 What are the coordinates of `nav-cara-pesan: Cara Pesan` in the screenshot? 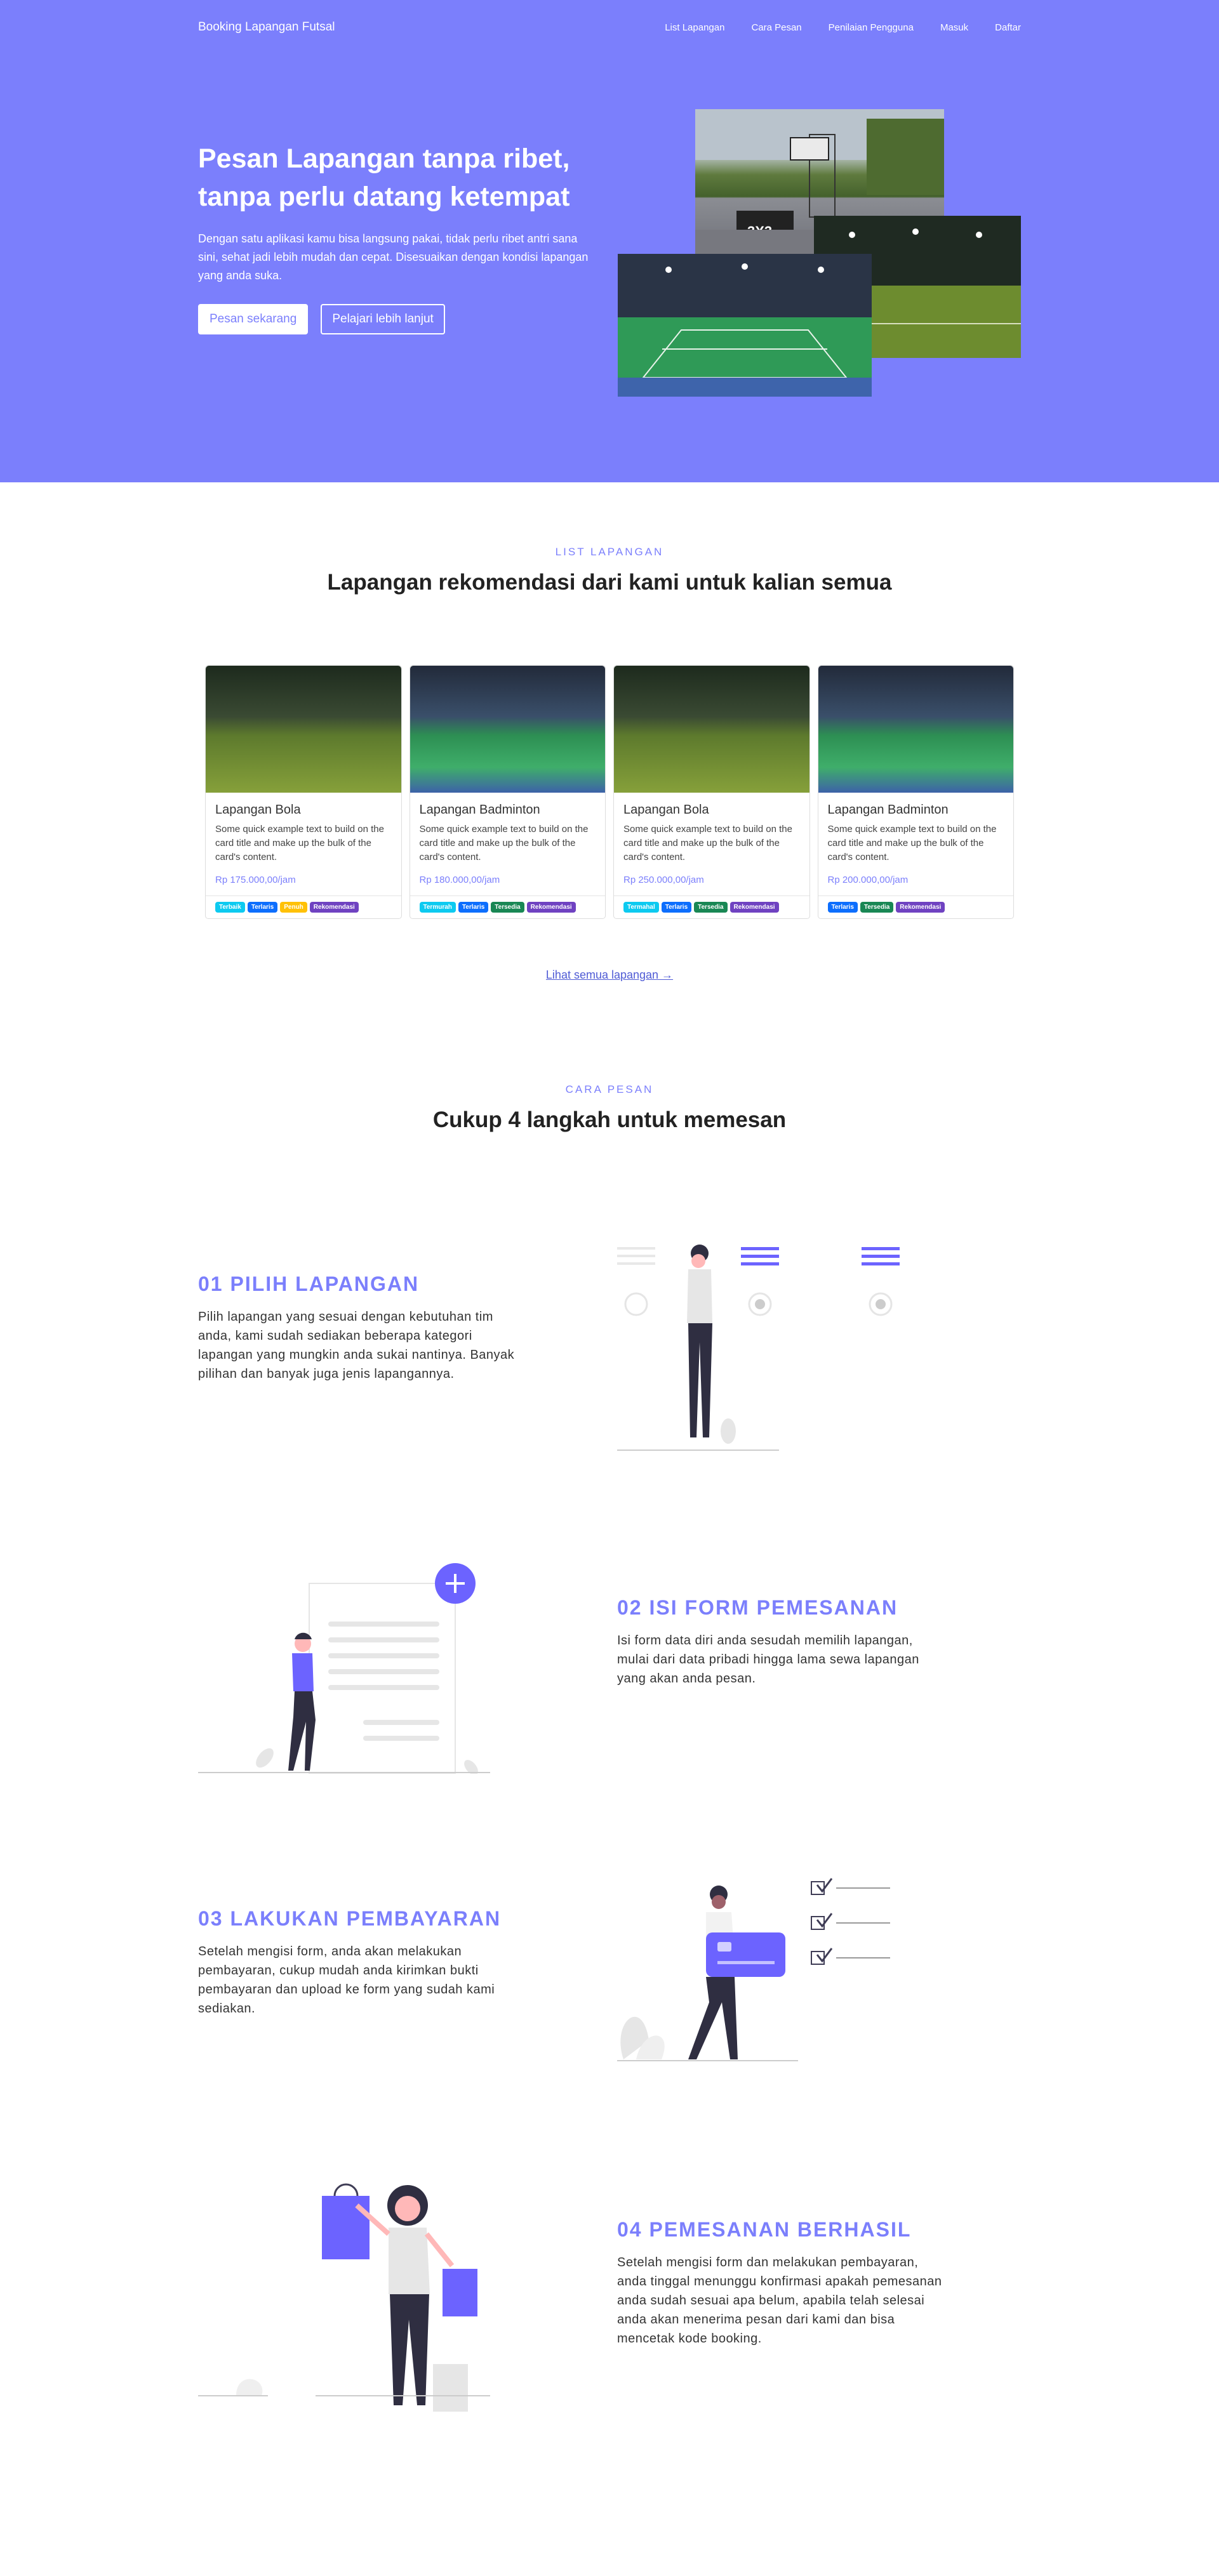 It's located at (776, 28).